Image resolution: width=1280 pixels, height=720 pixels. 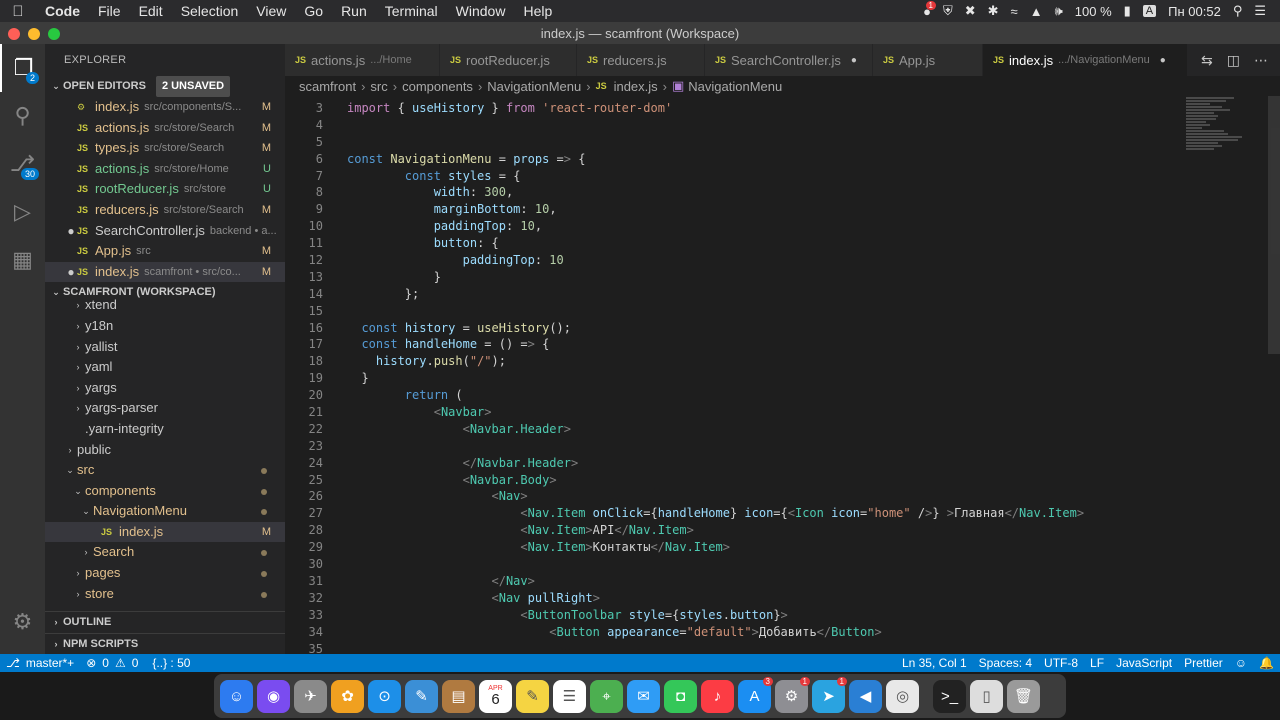 I want to click on dock-terminal-icon: >_, so click(x=949, y=696).